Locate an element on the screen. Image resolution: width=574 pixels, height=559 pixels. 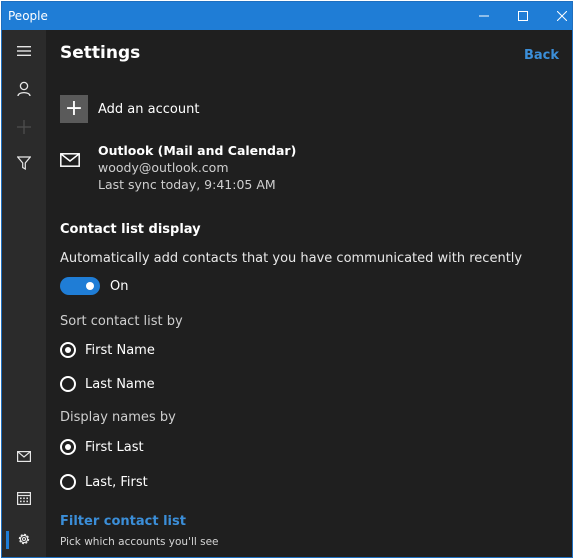
radio-label: Last Name is located at coordinates (120, 384).